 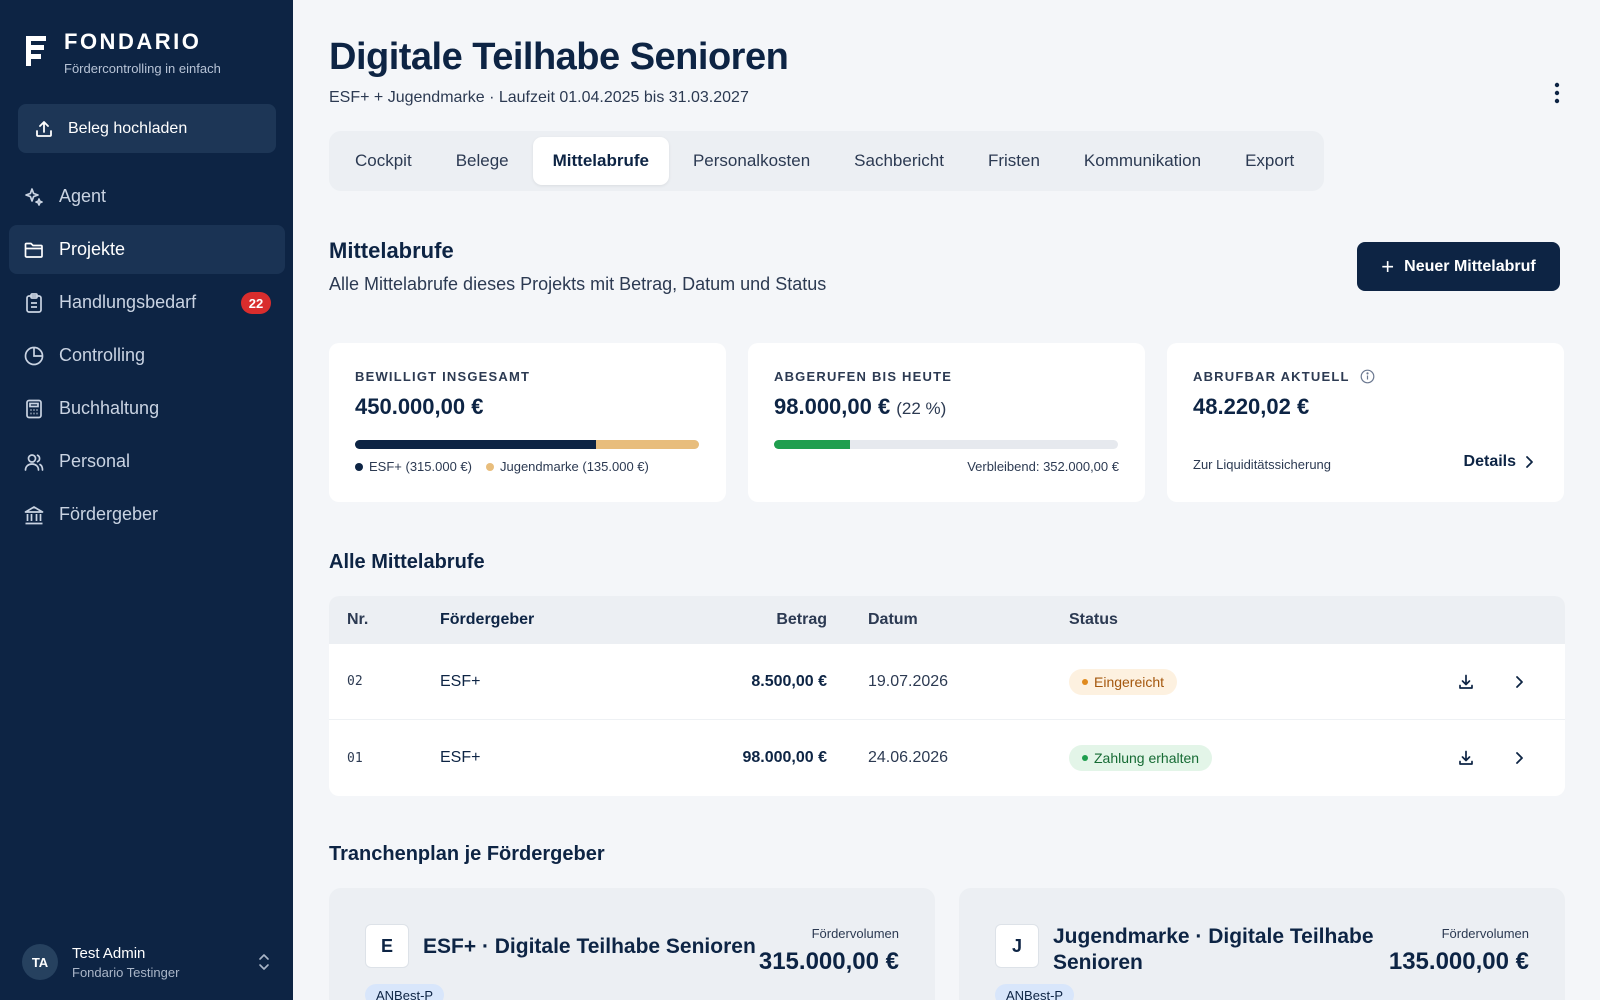 What do you see at coordinates (44, 128) in the screenshot?
I see `upload-icon` at bounding box center [44, 128].